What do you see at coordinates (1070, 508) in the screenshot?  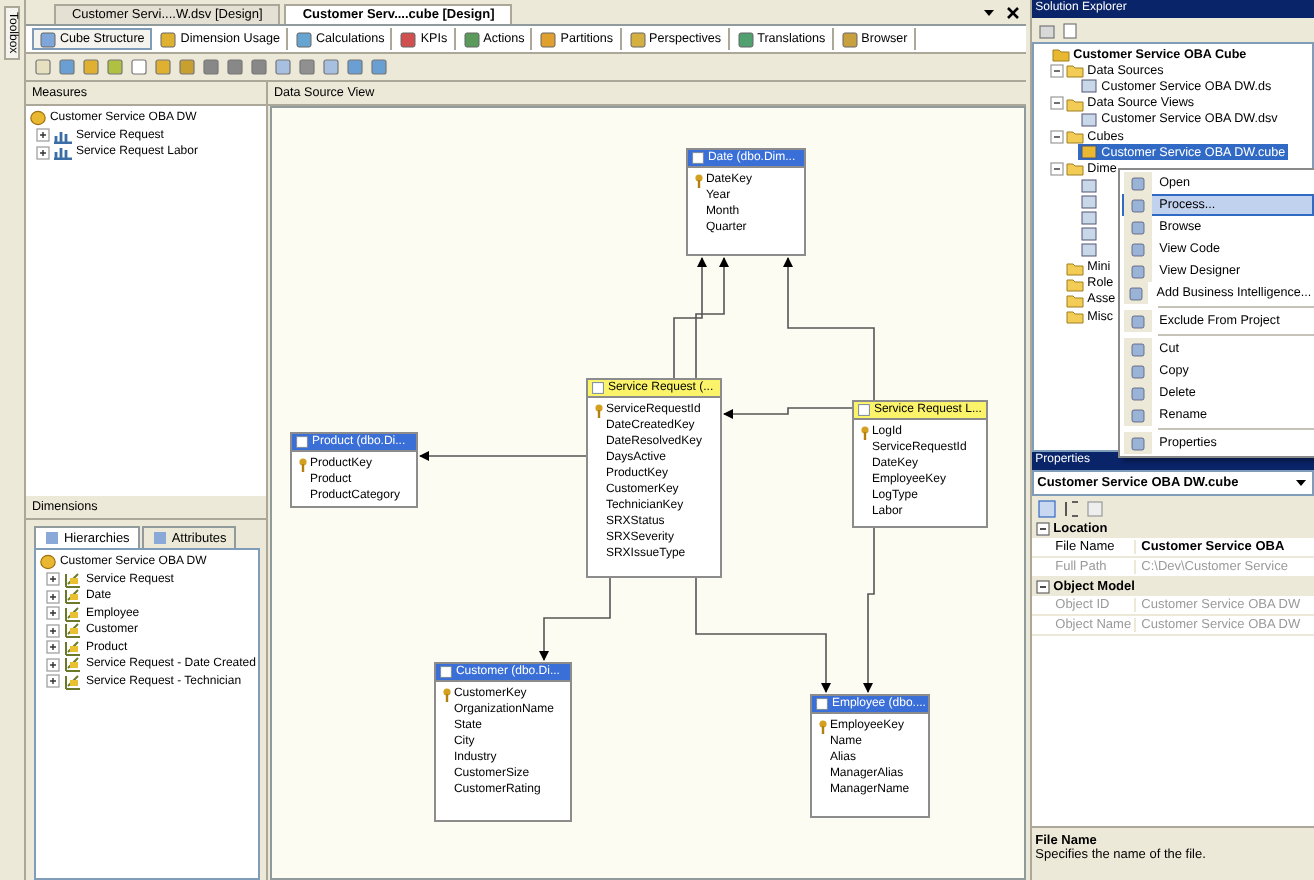 I see `sort-icon` at bounding box center [1070, 508].